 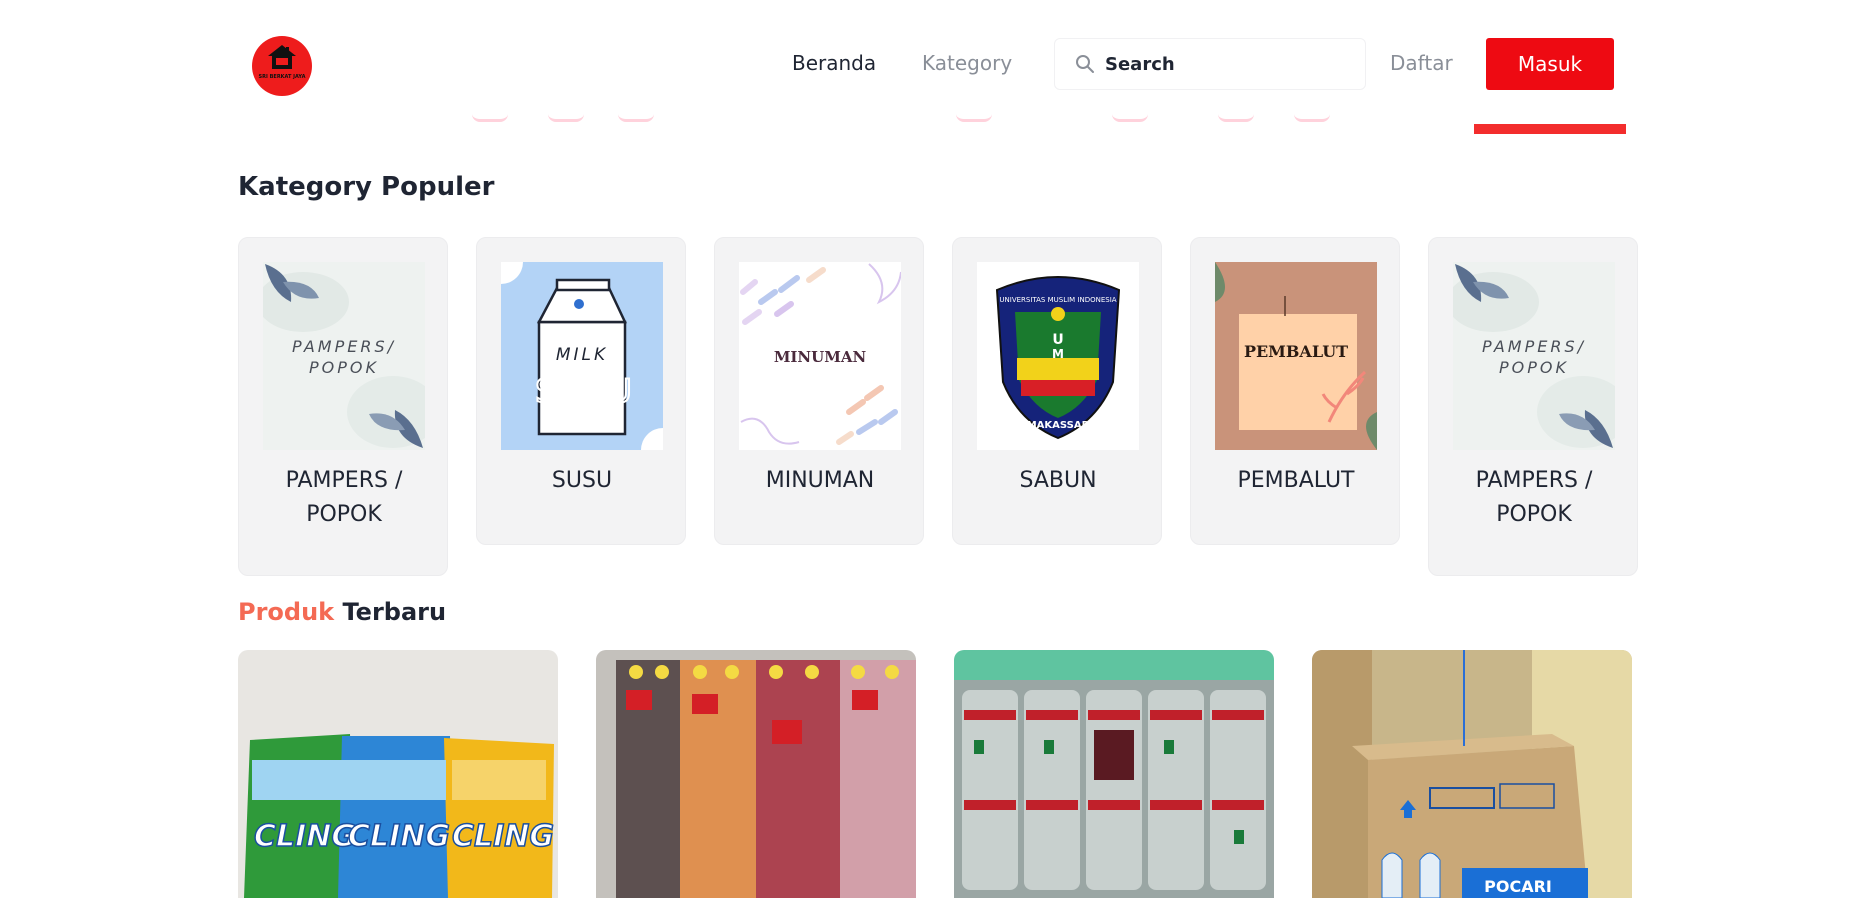 What do you see at coordinates (834, 63) in the screenshot?
I see `nav-beranda: Beranda` at bounding box center [834, 63].